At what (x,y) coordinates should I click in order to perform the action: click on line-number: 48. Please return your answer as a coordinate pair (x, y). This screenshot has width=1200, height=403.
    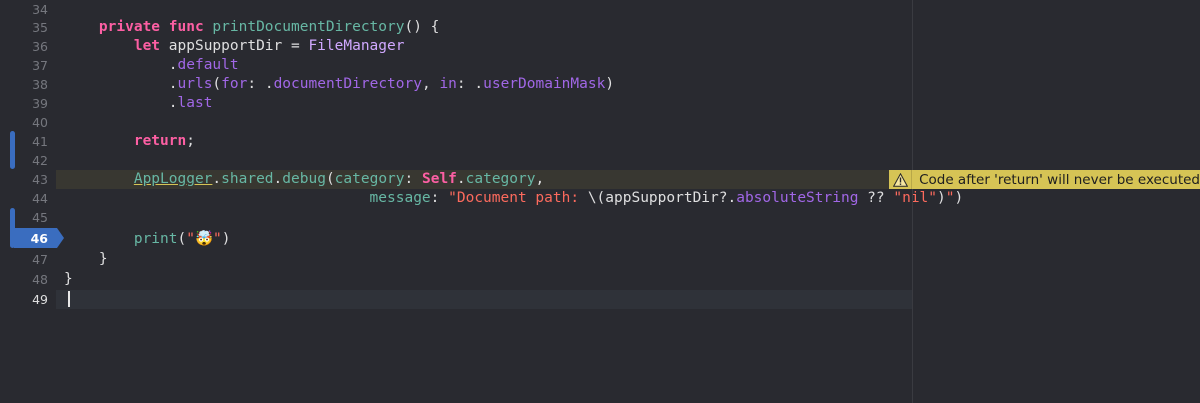
    Looking at the image, I should click on (24, 279).